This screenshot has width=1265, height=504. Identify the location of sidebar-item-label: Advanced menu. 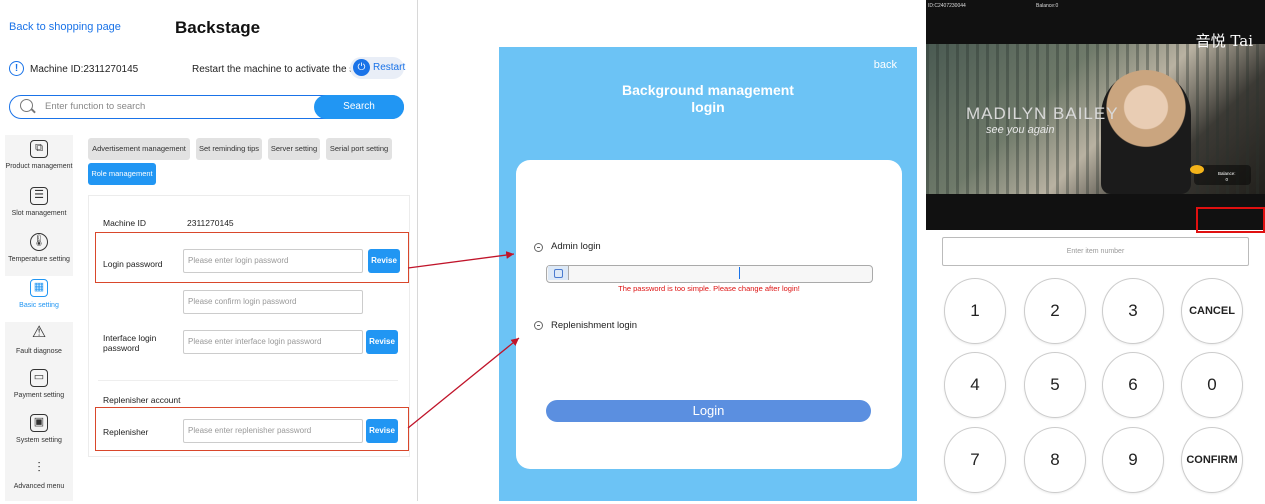
(39, 486).